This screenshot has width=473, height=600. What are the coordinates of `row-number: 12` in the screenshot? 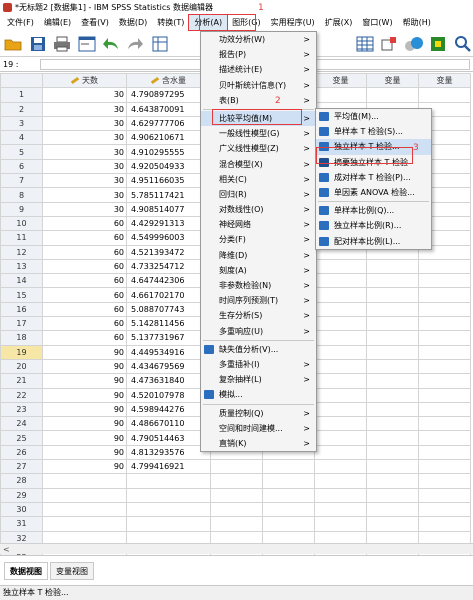 It's located at (21, 252).